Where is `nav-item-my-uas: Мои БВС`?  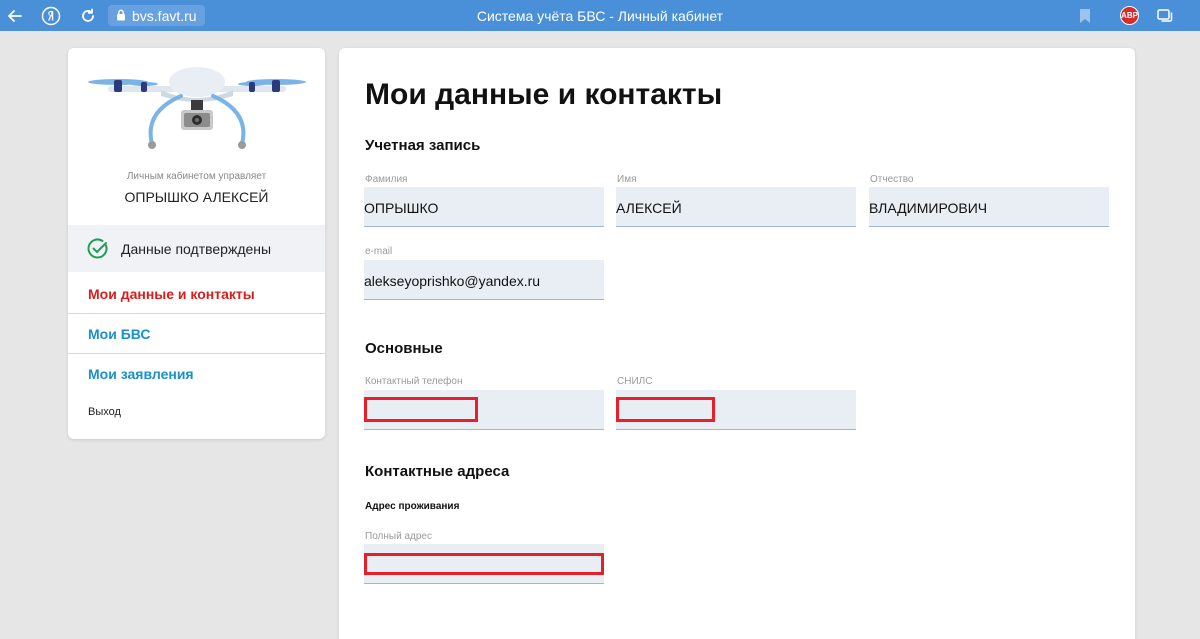
nav-item-my-uas: Мои БВС is located at coordinates (196, 334).